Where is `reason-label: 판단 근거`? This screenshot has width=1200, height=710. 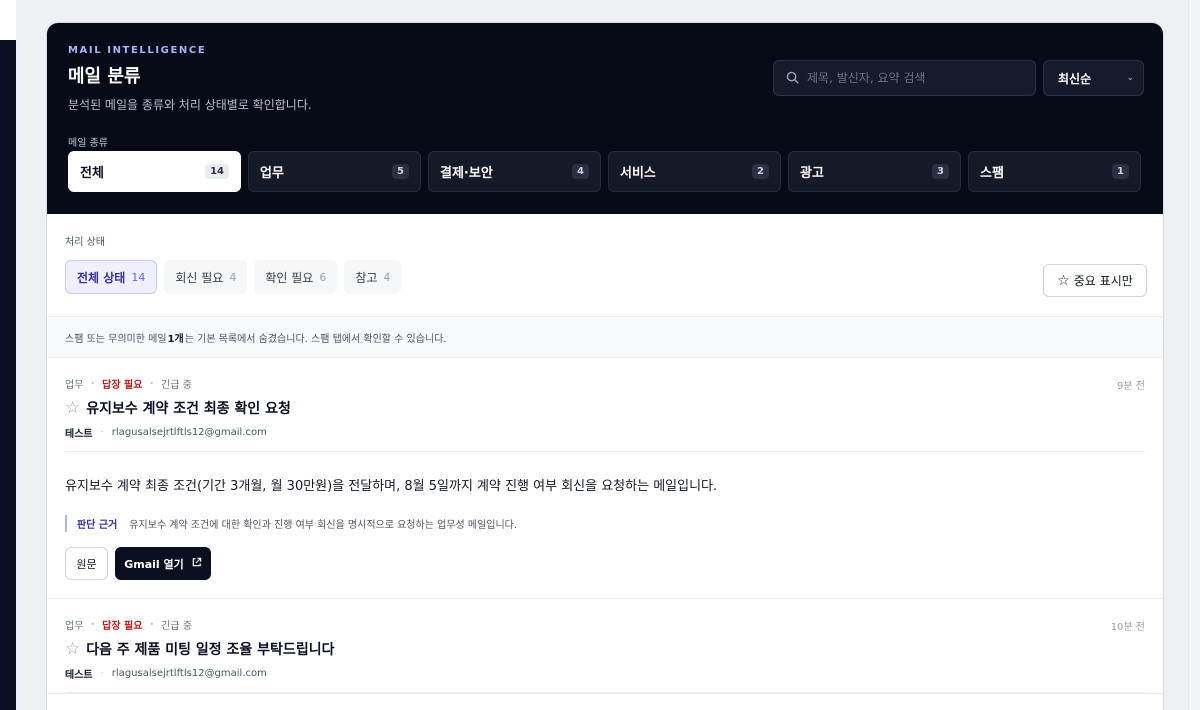
reason-label: 판단 근거 is located at coordinates (97, 525).